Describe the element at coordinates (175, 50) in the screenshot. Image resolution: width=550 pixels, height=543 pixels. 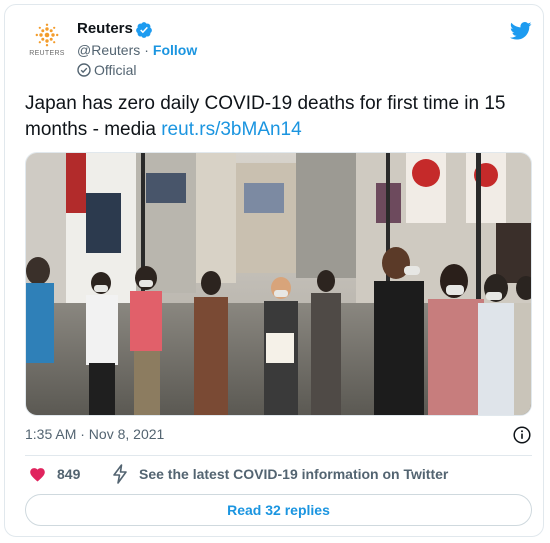
I see `follow-button: Follow` at that location.